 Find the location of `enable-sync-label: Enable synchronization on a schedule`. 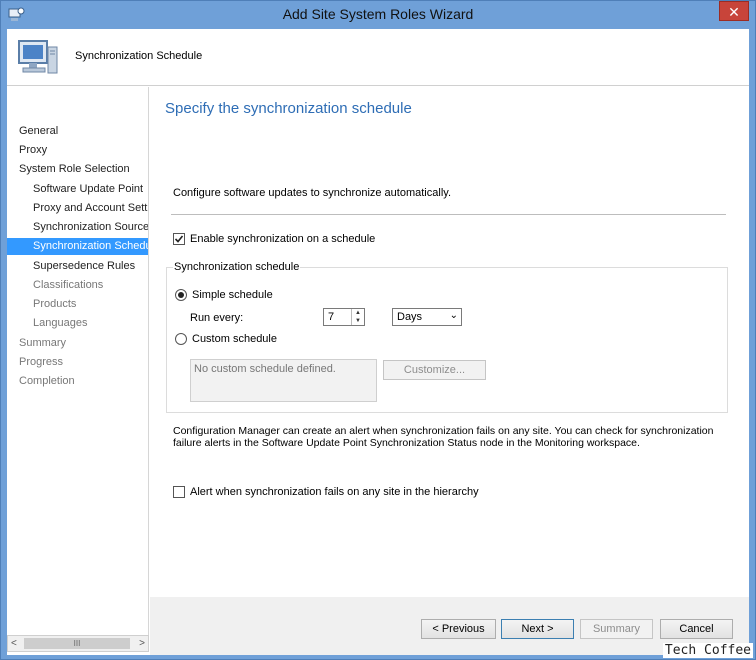

enable-sync-label: Enable synchronization on a schedule is located at coordinates (283, 239).